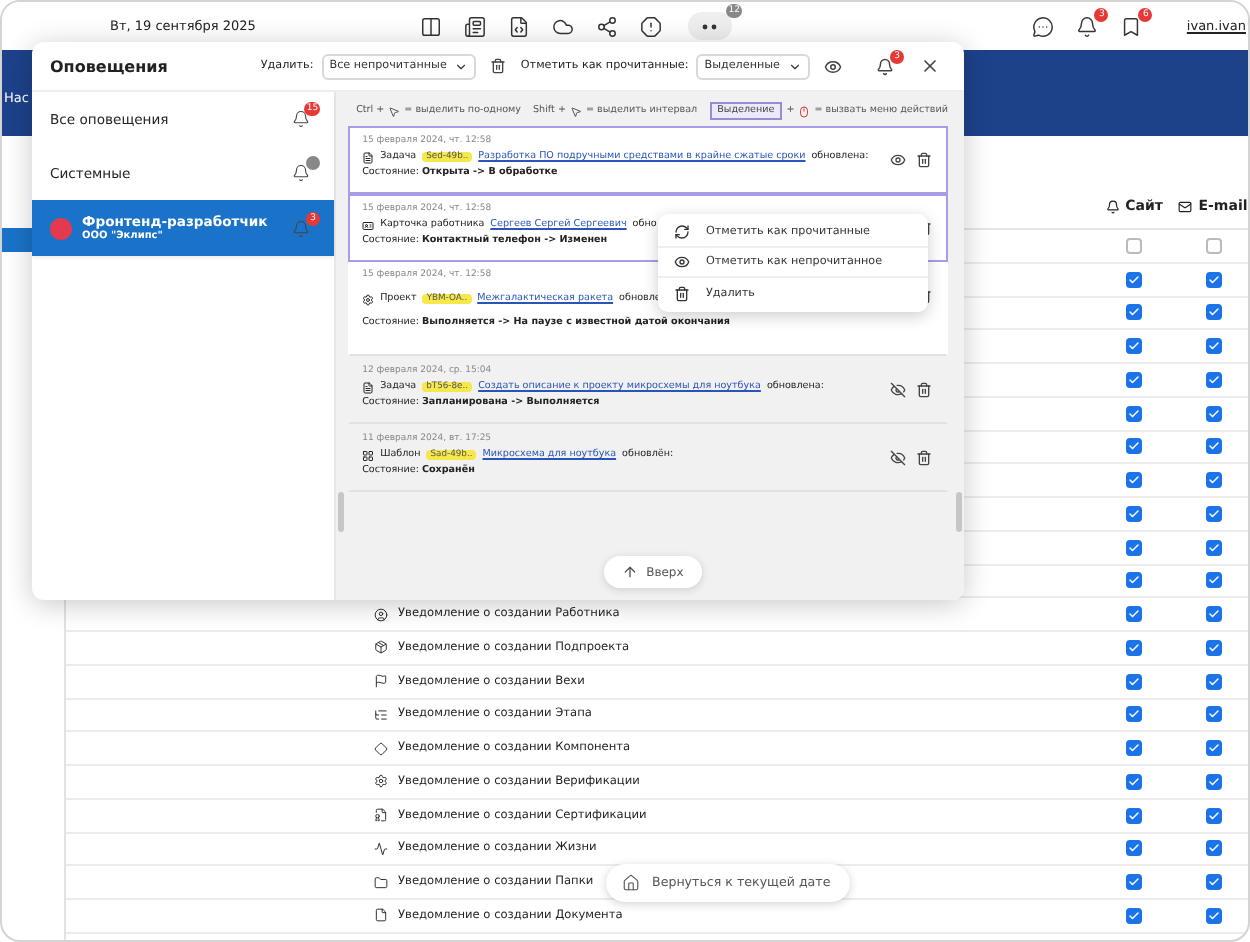 This screenshot has width=1250, height=942. Describe the element at coordinates (381, 714) in the screenshot. I see `tree-icon` at that location.